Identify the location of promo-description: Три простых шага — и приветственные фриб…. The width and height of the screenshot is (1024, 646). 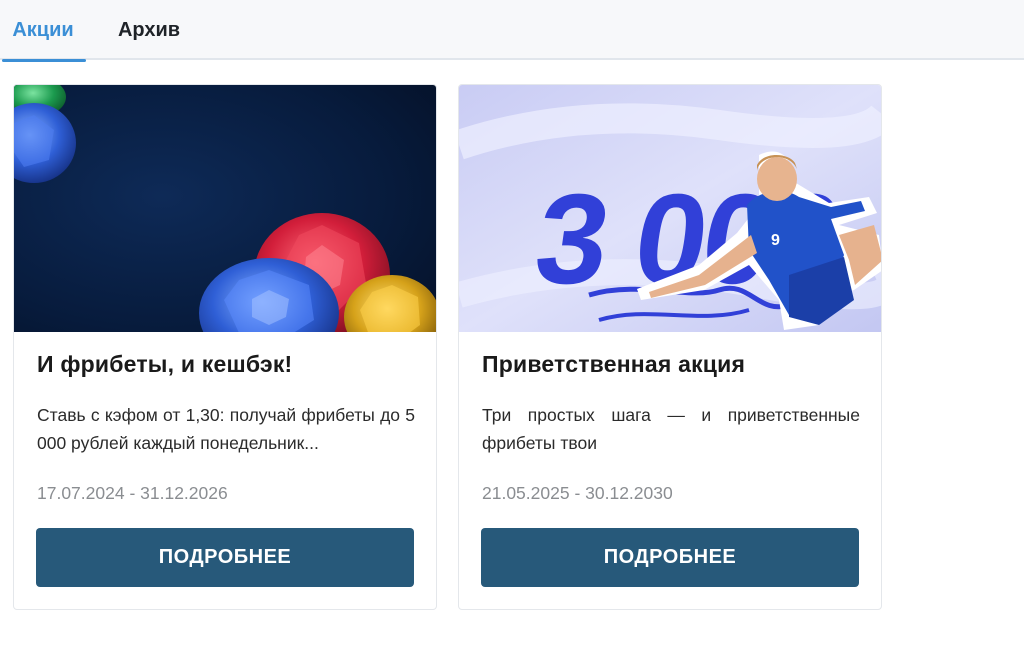
(671, 429).